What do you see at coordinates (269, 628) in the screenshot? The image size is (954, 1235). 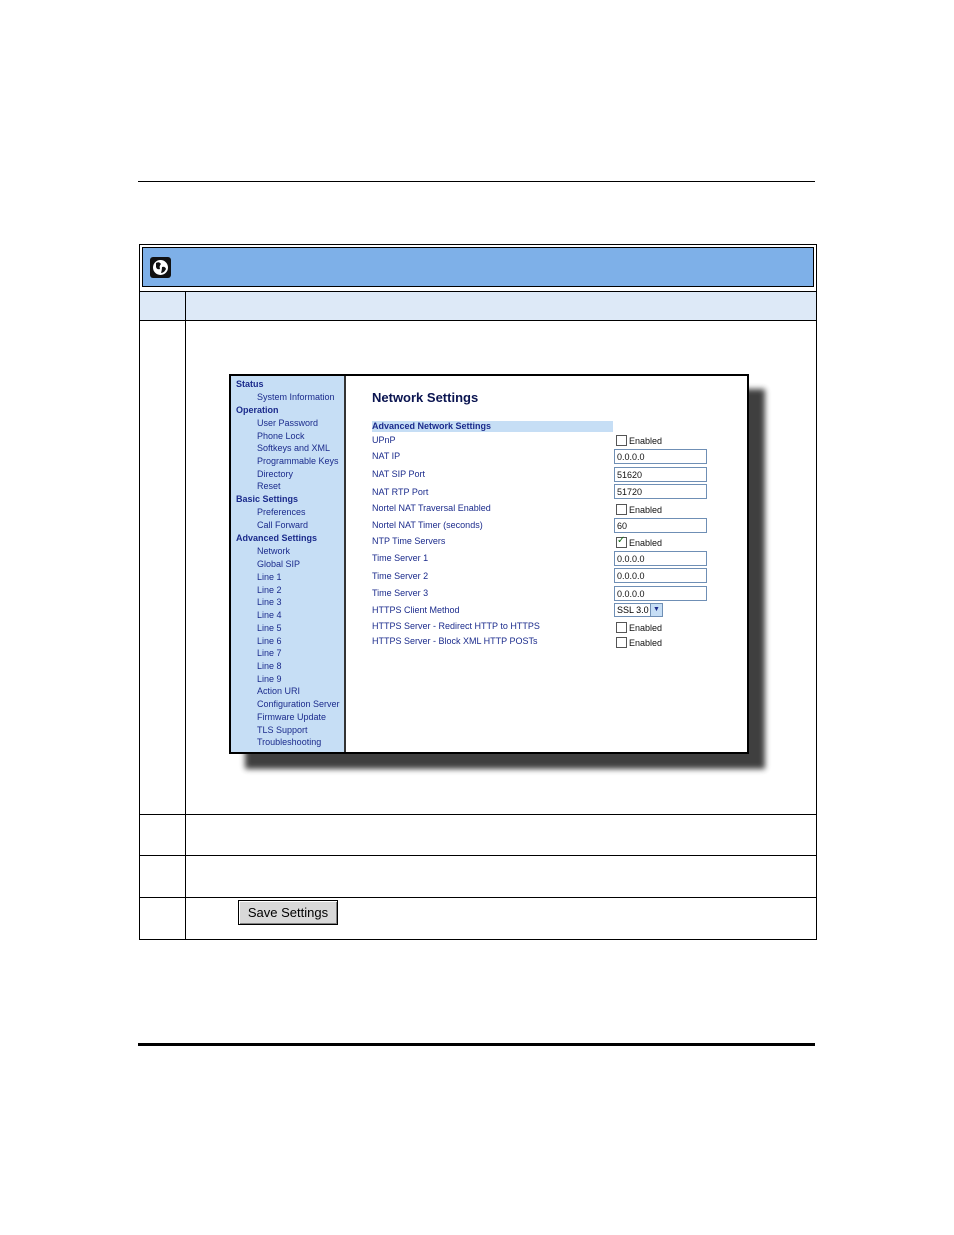 I see `nav-item-line-5: Line 5` at bounding box center [269, 628].